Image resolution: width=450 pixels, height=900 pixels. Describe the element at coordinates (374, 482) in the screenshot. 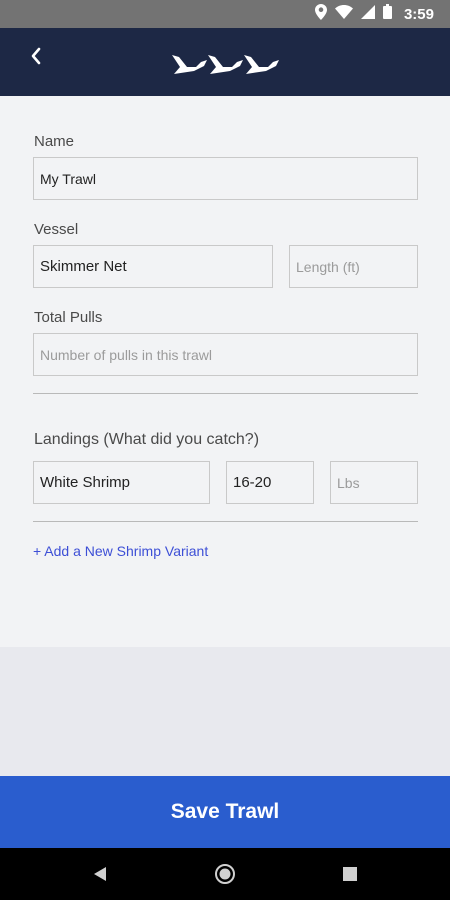

I see `shrimp-weight-field: Lbs` at that location.